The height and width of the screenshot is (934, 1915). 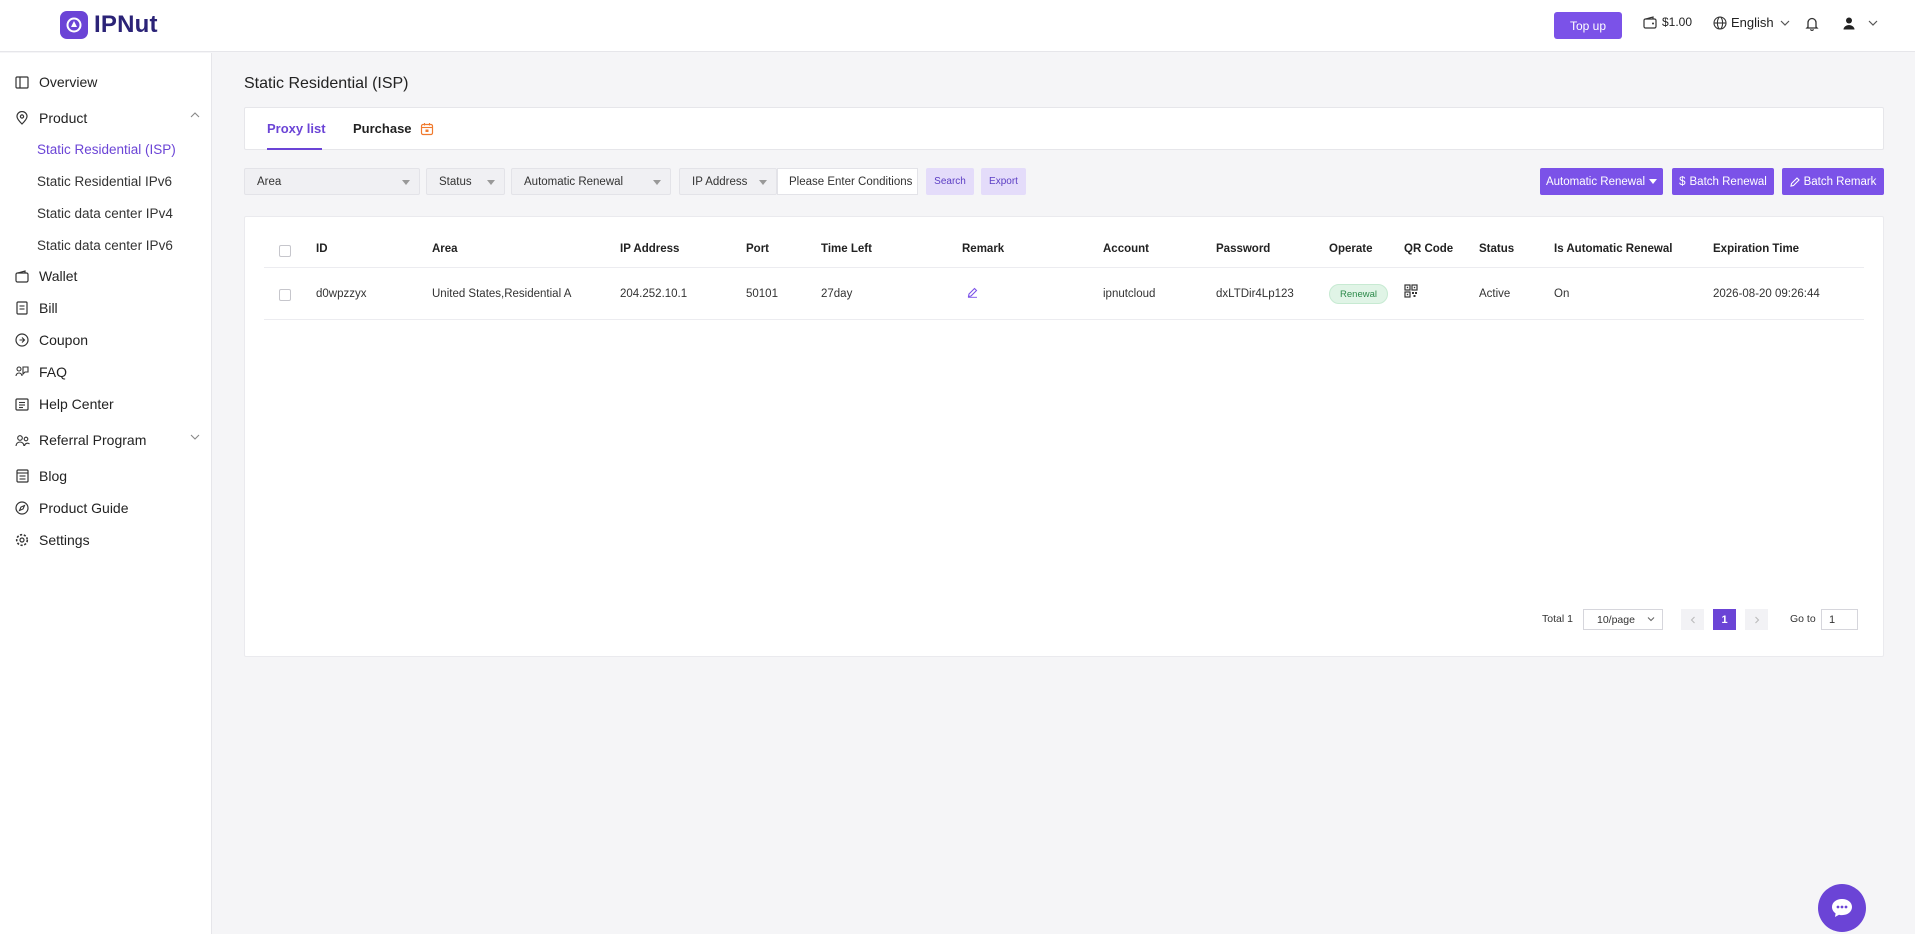 What do you see at coordinates (1557, 619) in the screenshot?
I see `pagination-total: Total 1` at bounding box center [1557, 619].